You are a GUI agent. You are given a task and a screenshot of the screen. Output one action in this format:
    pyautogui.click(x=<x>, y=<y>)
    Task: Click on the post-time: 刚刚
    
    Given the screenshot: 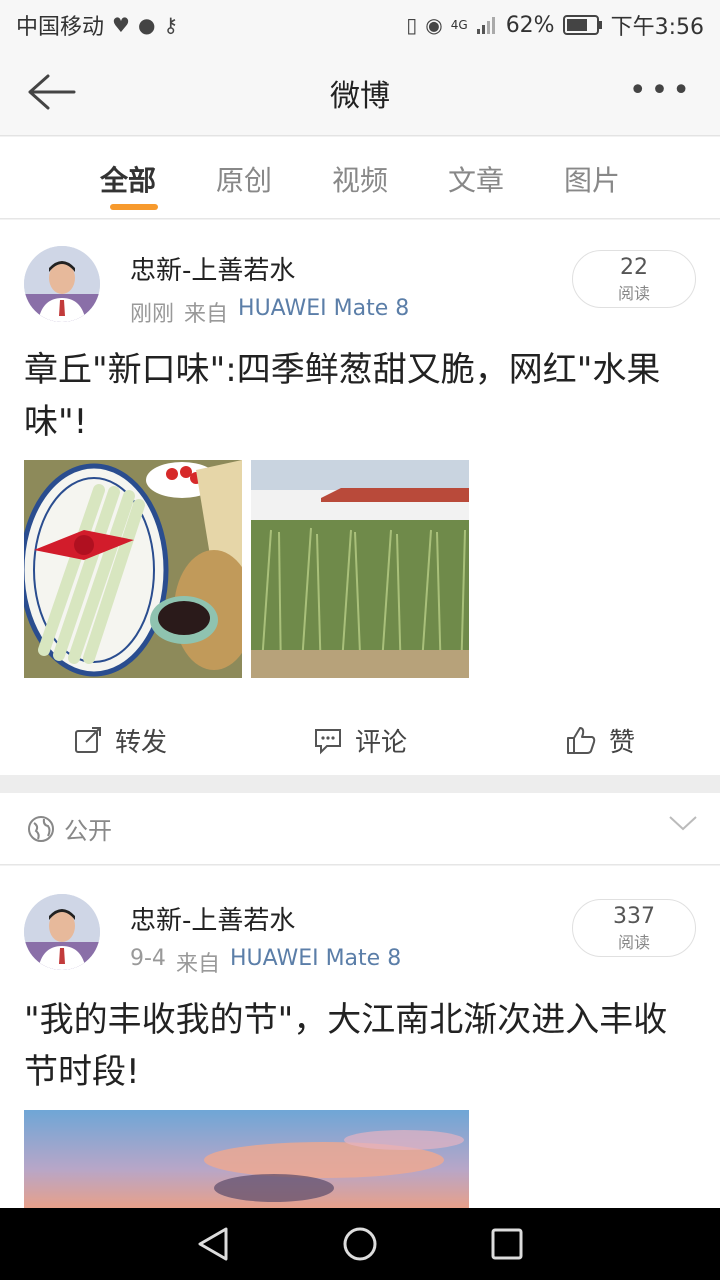 What is the action you would take?
    pyautogui.click(x=152, y=314)
    